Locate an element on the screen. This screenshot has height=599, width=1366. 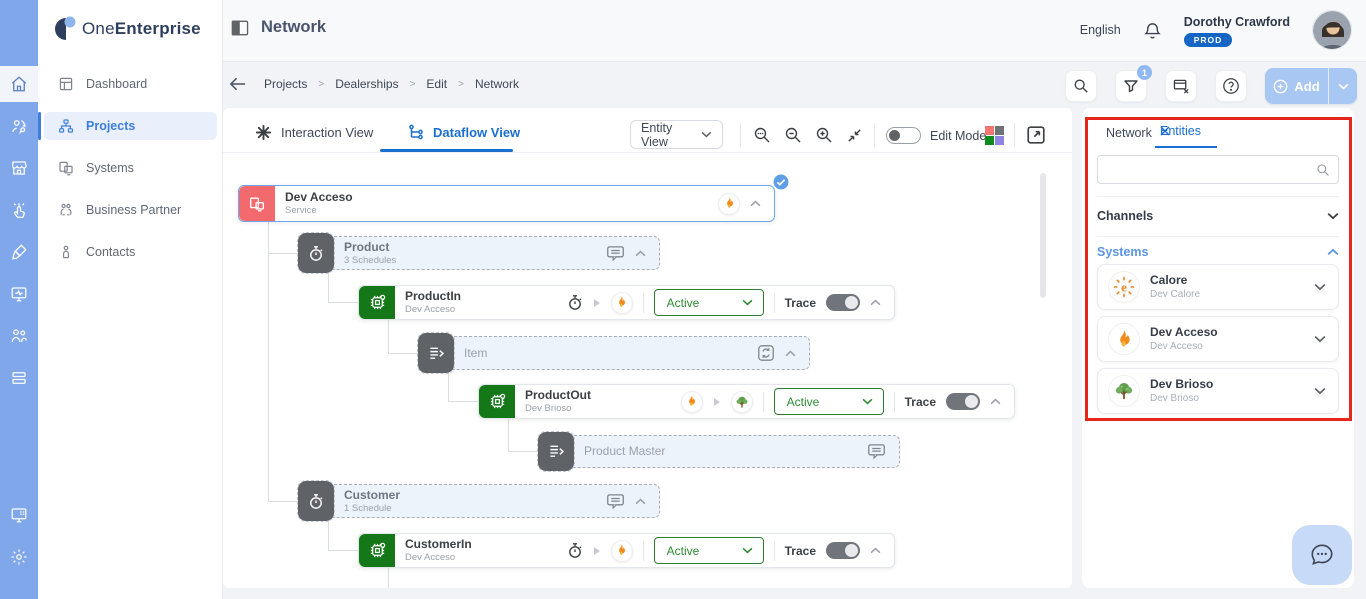
systems-icon is located at coordinates (66, 168).